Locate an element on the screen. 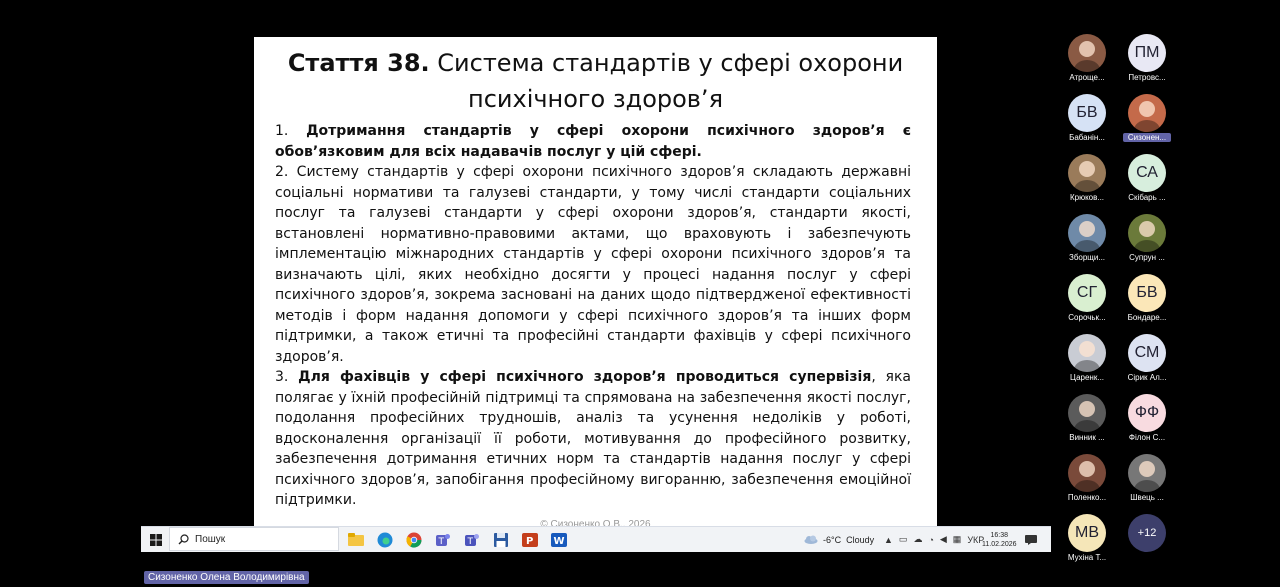 This screenshot has height=587, width=1280. word-icon: W is located at coordinates (559, 540).